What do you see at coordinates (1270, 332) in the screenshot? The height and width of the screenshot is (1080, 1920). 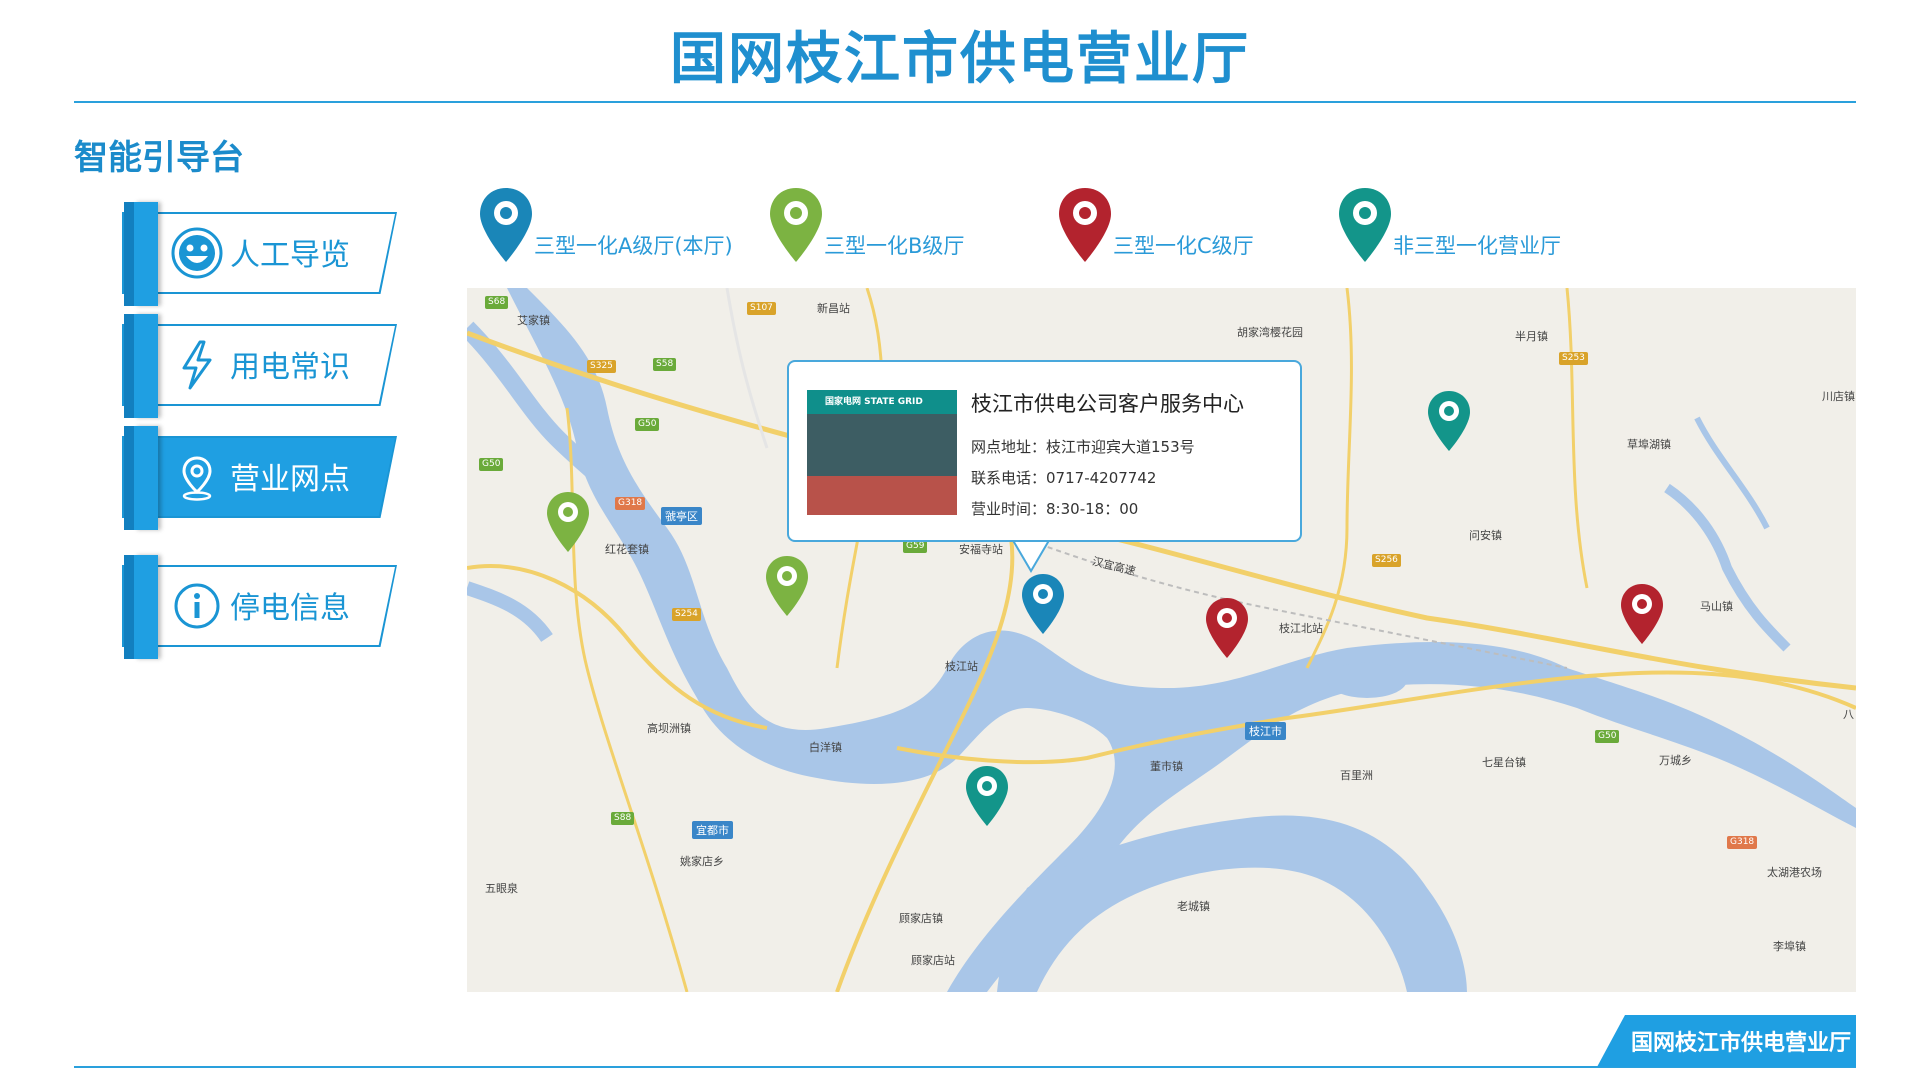 I see `map-place: 胡家湾樱花园` at bounding box center [1270, 332].